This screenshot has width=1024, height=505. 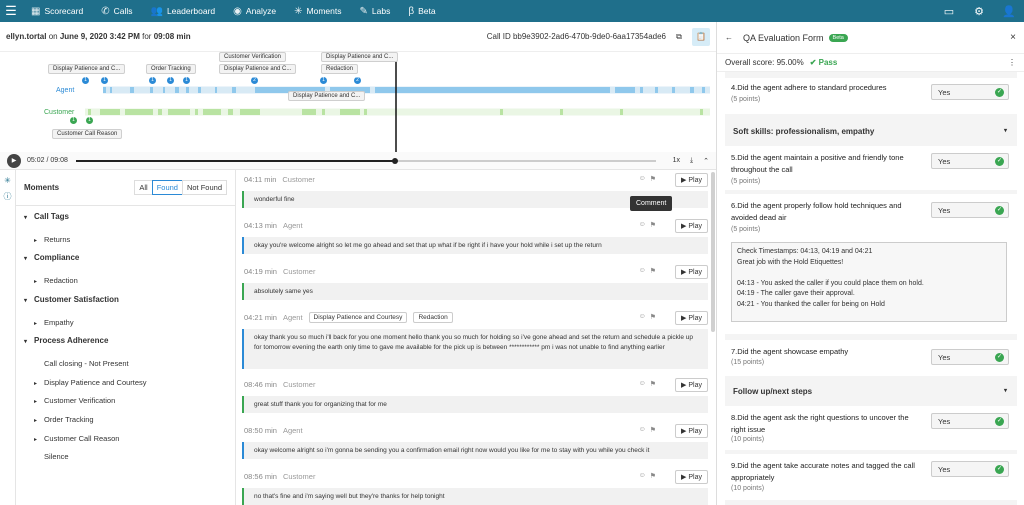 What do you see at coordinates (167, 187) in the screenshot?
I see `filter-found: Found` at bounding box center [167, 187].